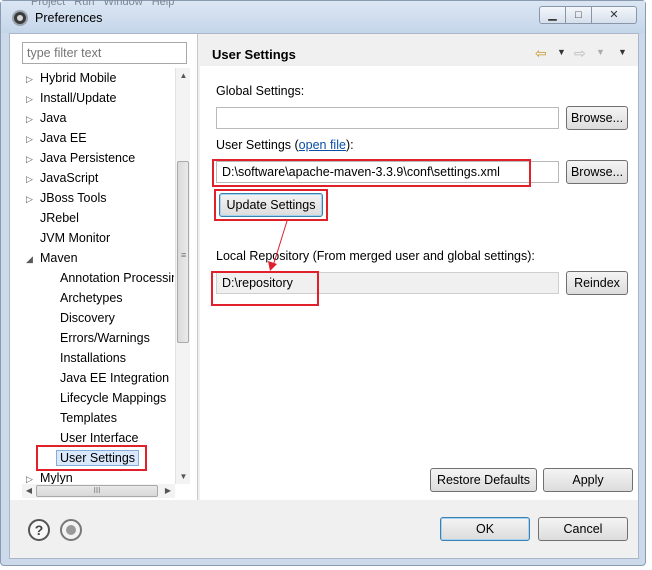 This screenshot has width=652, height=570. I want to click on tree-item-label: Java, so click(53, 118).